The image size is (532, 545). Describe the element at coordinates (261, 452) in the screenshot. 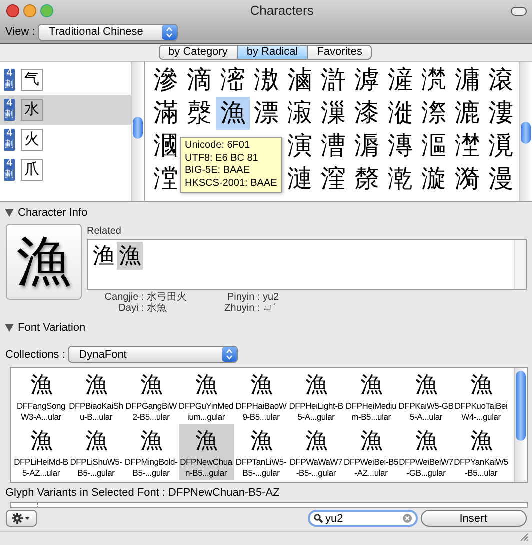

I see `font-sample: 漁 DFPTanLiW5-B5-...gular` at that location.